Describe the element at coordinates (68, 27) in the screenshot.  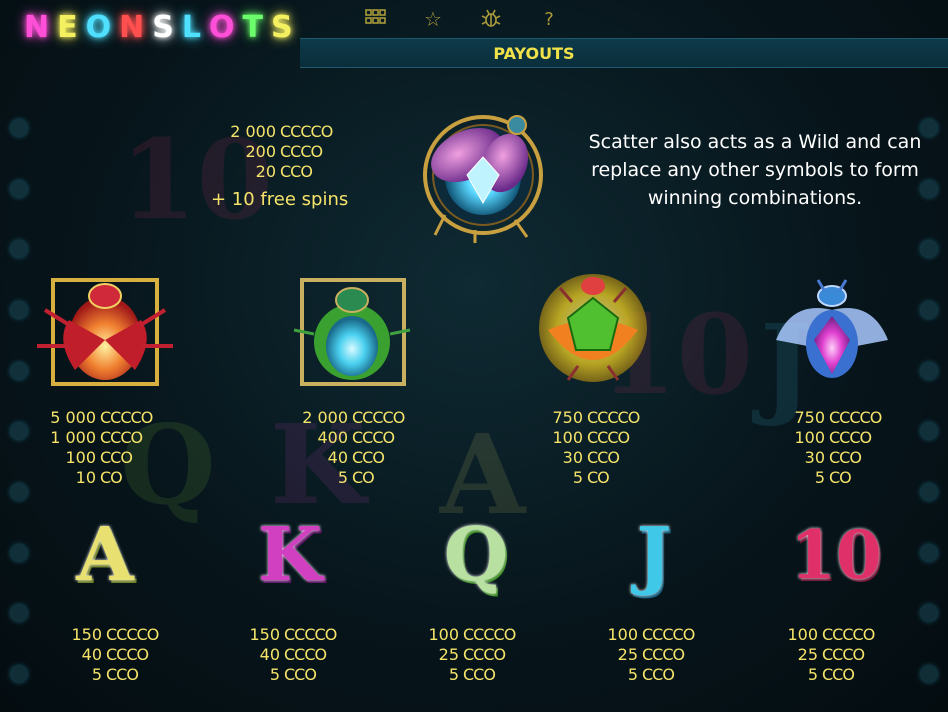
I see `logo-letter: E` at that location.